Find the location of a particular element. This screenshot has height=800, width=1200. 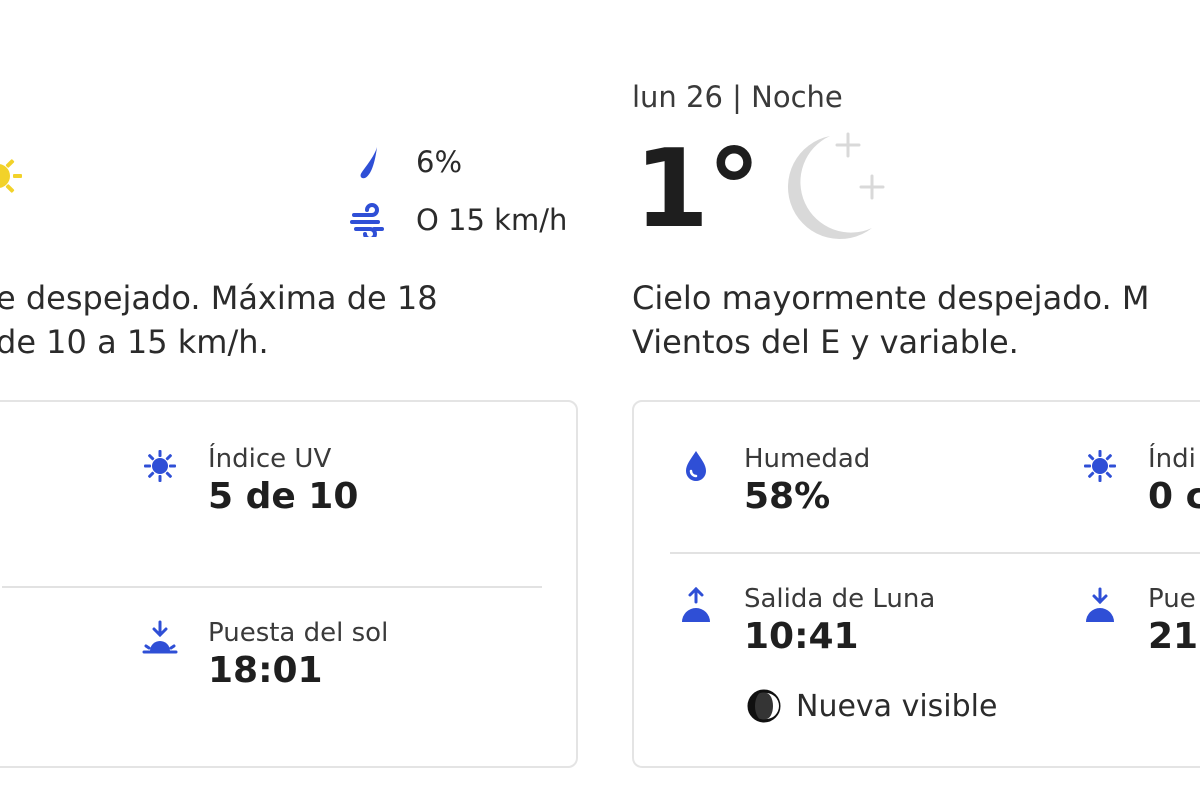

raindrop-icon is located at coordinates (368, 162).